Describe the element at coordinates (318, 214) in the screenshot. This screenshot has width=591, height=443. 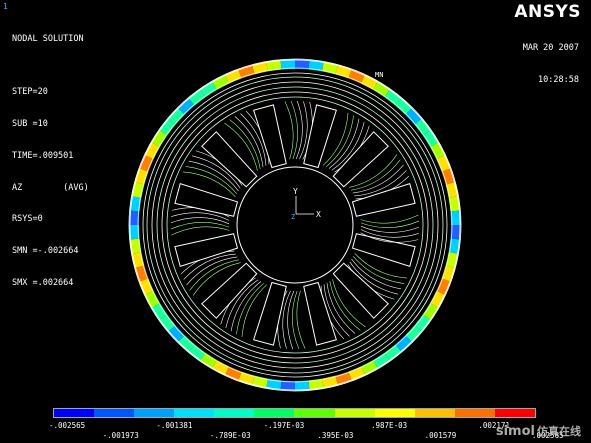
I see `axis-x-label: X` at that location.